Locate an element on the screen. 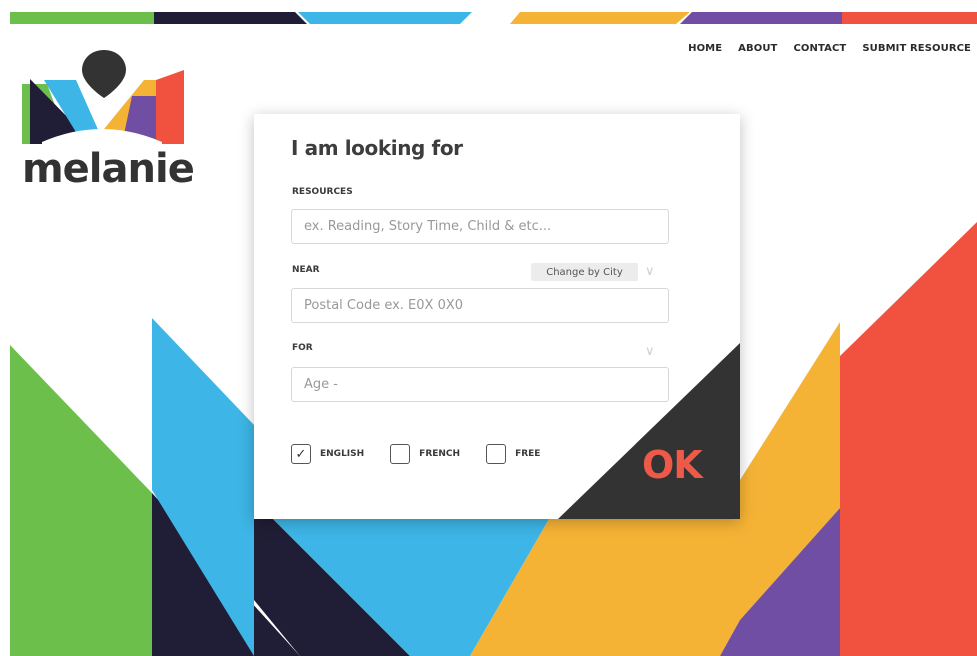  check-icon: ✓ is located at coordinates (301, 454).